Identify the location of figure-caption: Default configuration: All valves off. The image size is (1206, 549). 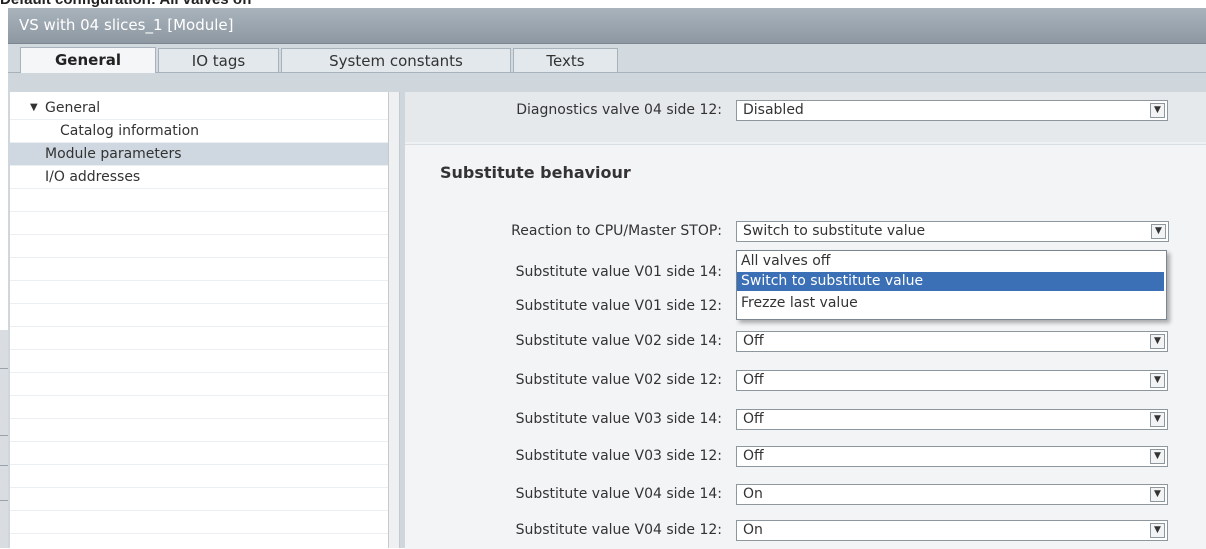
(126, 4).